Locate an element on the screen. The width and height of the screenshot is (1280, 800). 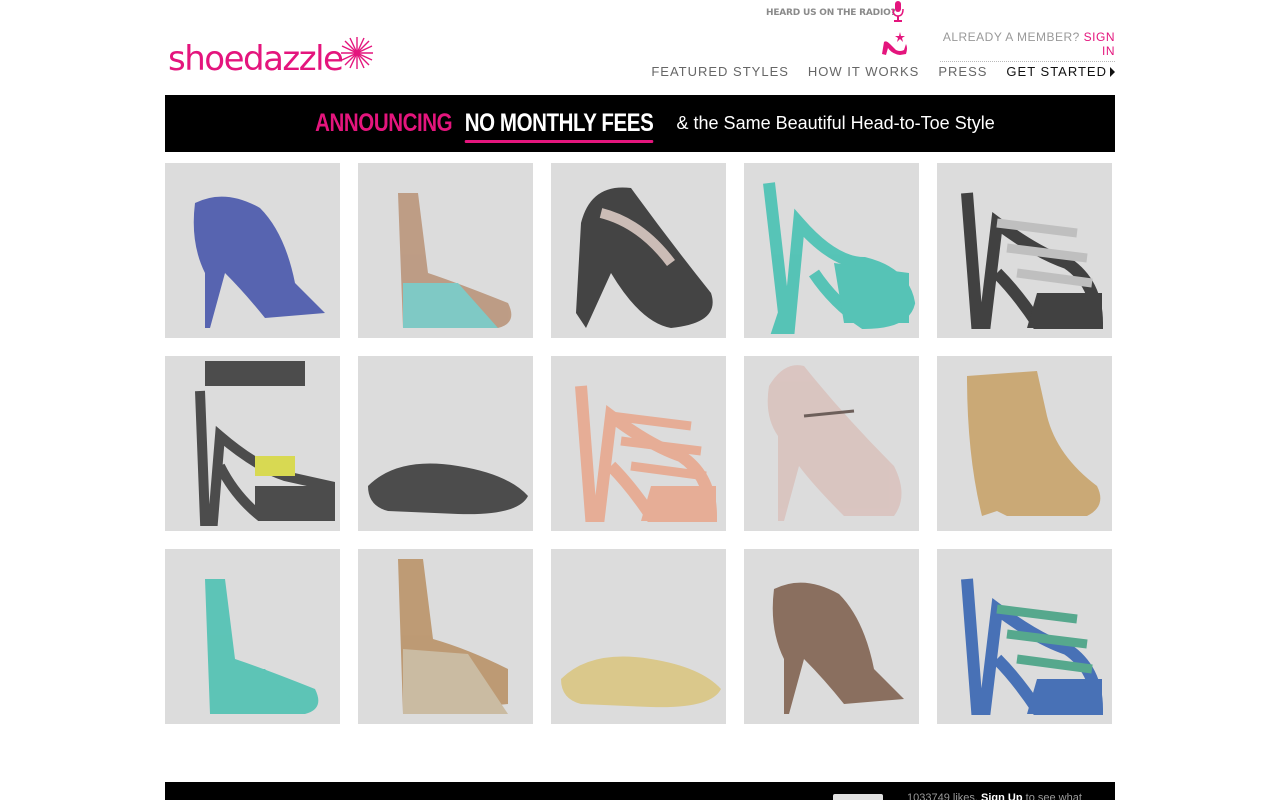
nav-get-started: GET STARTED is located at coordinates (1060, 71).